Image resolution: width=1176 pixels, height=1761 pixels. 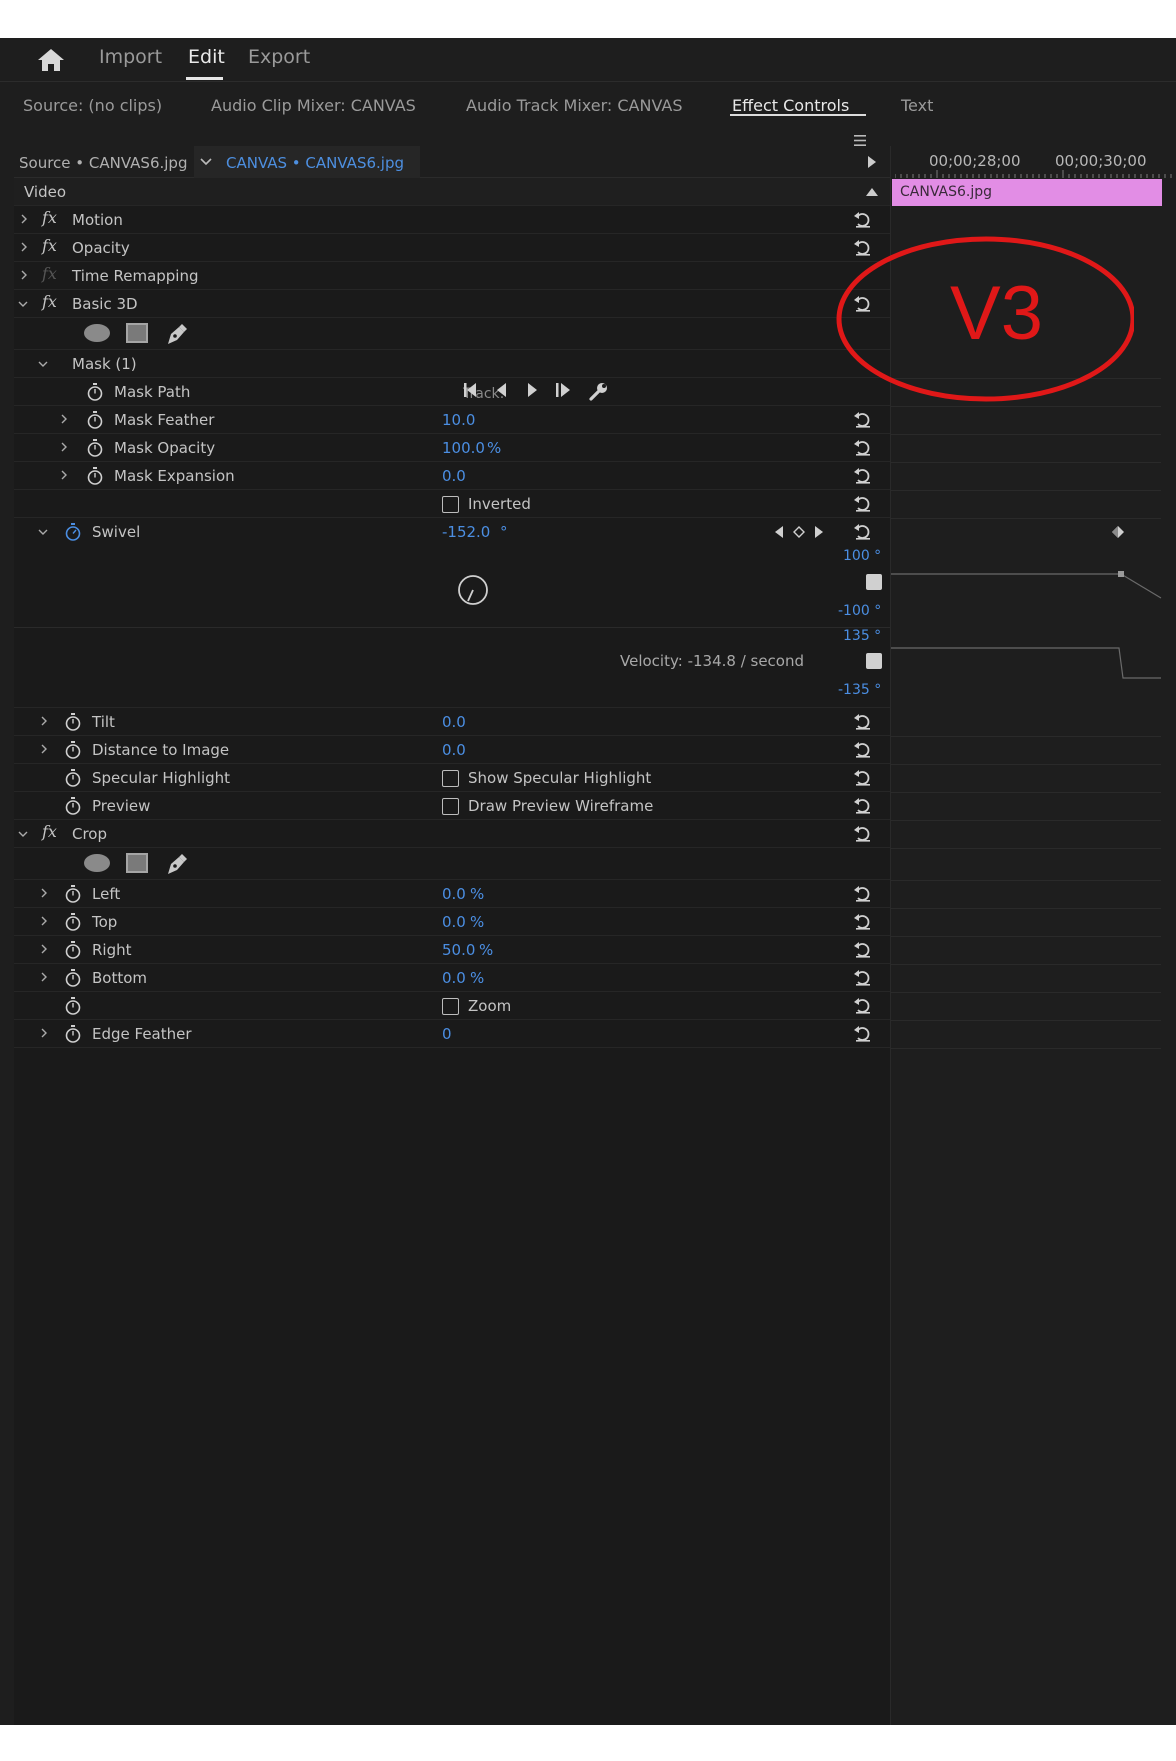 What do you see at coordinates (450, 1006) in the screenshot?
I see `zoom-checkbox` at bounding box center [450, 1006].